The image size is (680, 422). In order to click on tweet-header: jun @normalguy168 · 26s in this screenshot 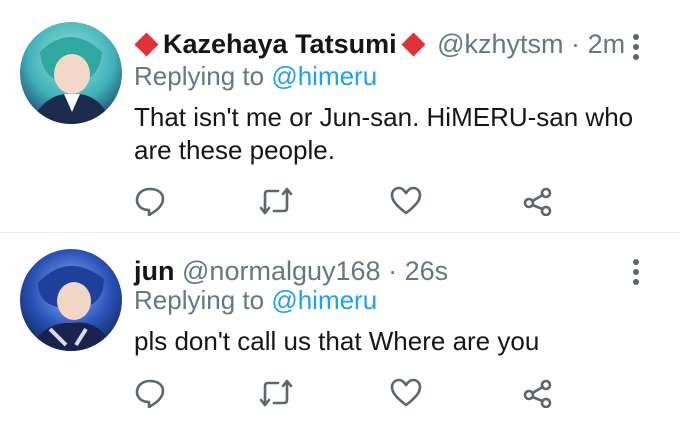, I will do `click(397, 271)`.